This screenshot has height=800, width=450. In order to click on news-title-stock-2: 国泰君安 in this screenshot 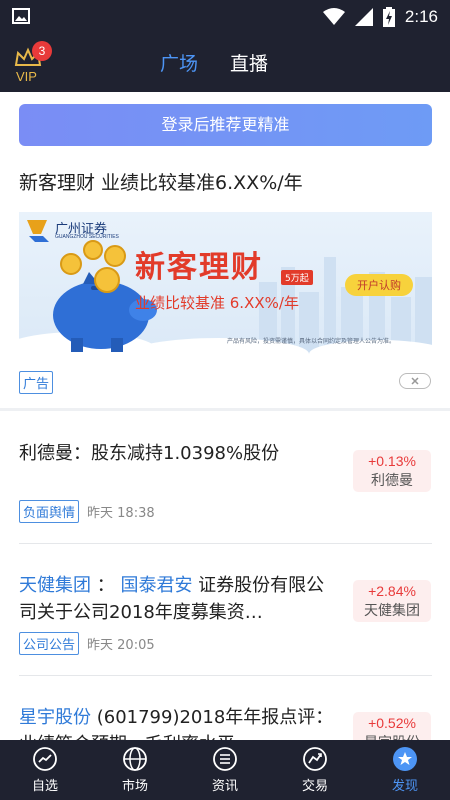, I will do `click(156, 585)`.